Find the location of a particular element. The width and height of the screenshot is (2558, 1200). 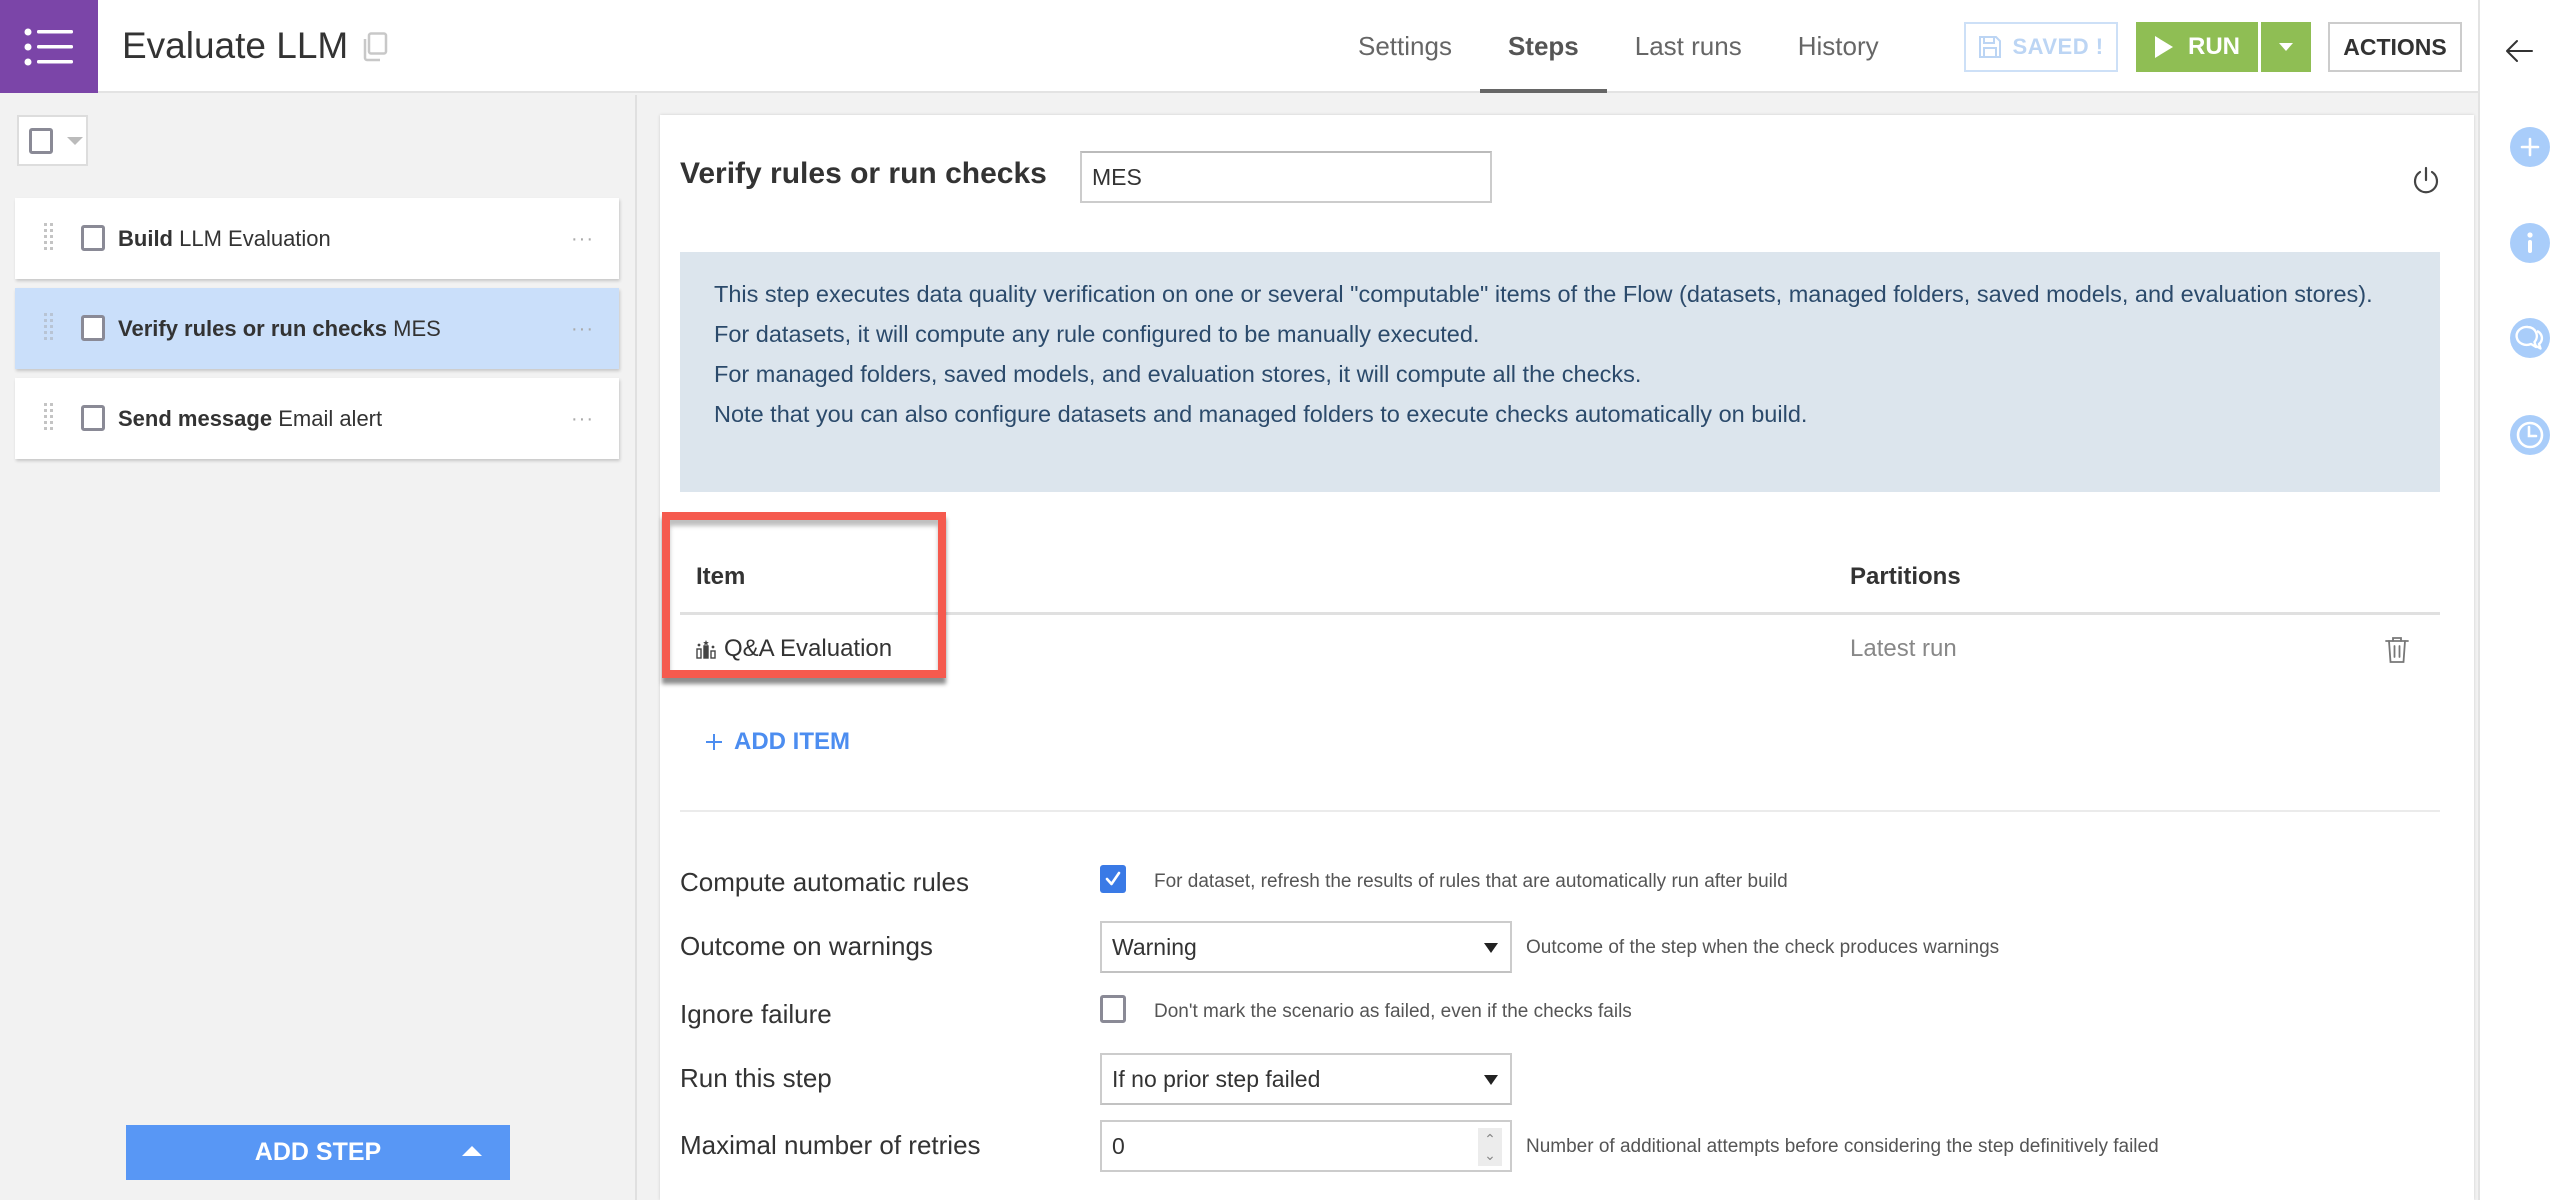

form-label: Ignore failure is located at coordinates (756, 1014).